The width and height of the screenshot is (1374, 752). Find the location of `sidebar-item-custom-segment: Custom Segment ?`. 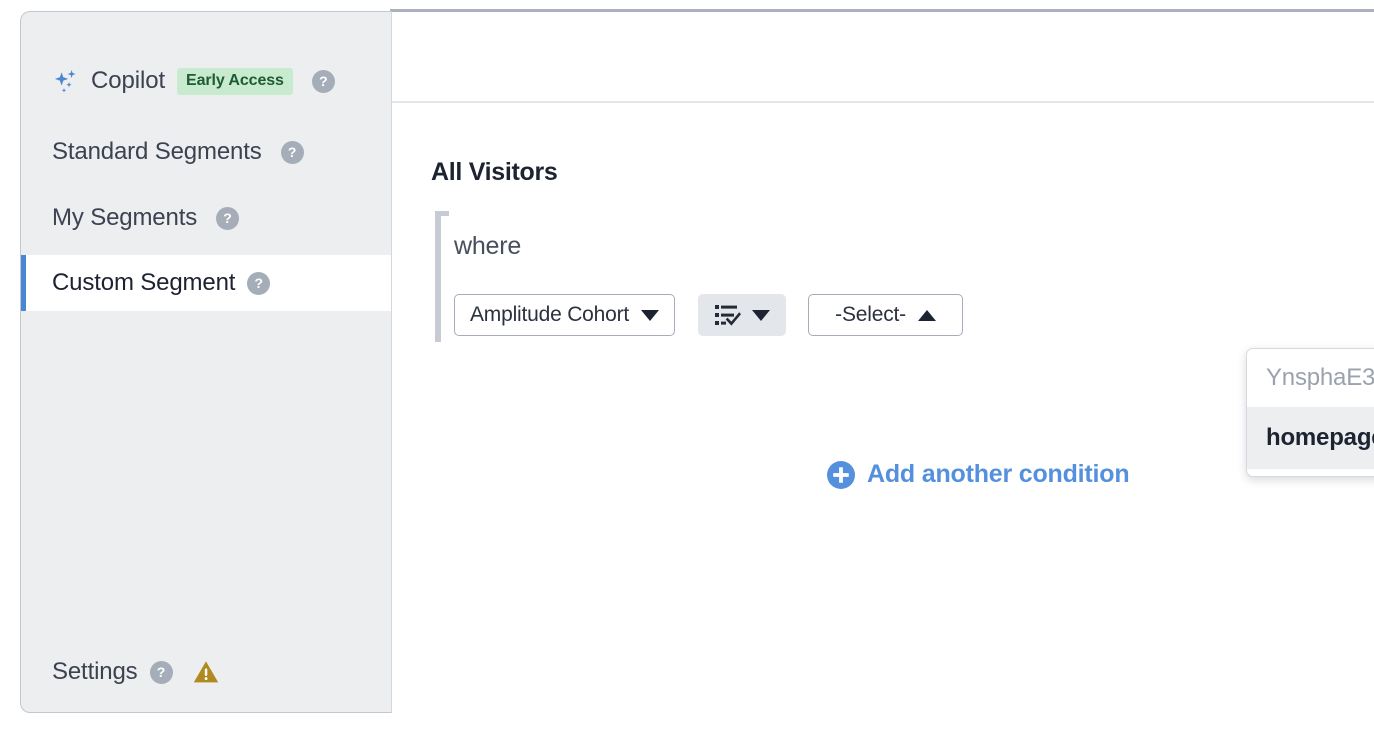

sidebar-item-custom-segment: Custom Segment ? is located at coordinates (206, 283).